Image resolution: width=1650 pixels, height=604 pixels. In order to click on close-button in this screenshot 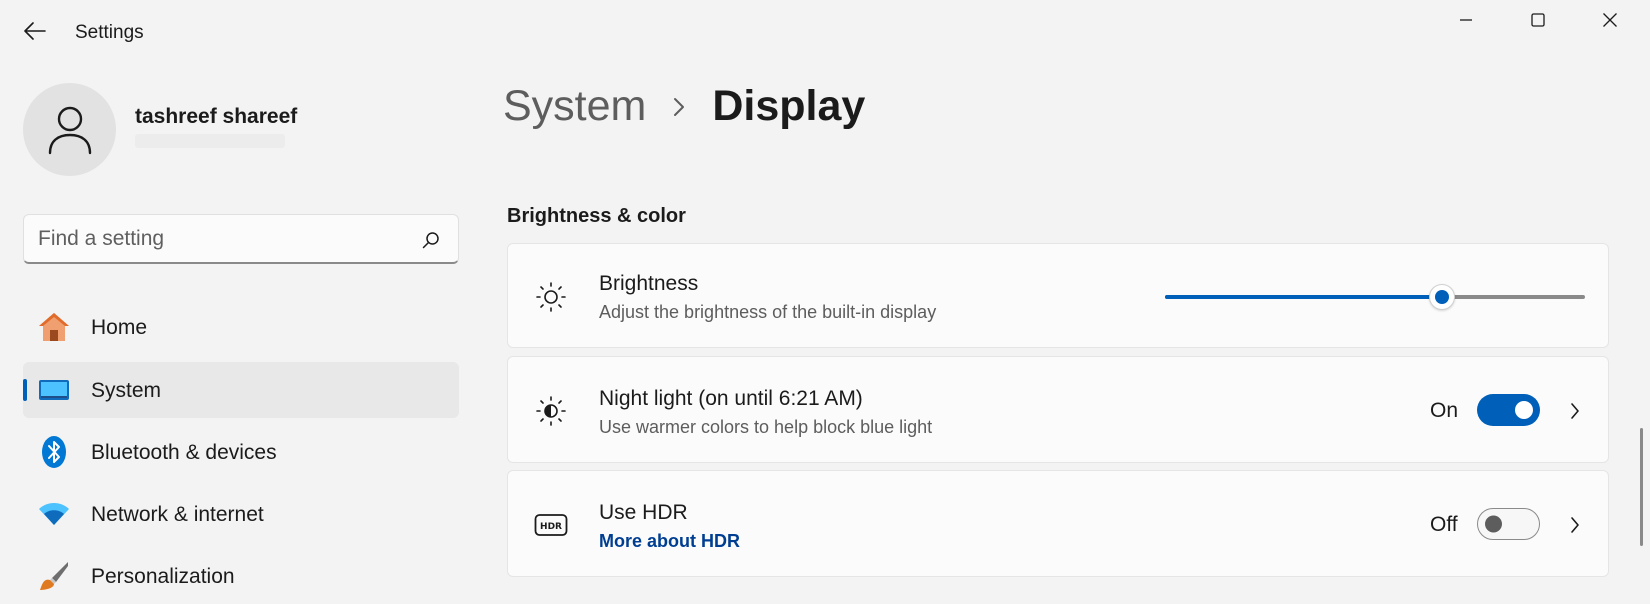, I will do `click(1610, 20)`.